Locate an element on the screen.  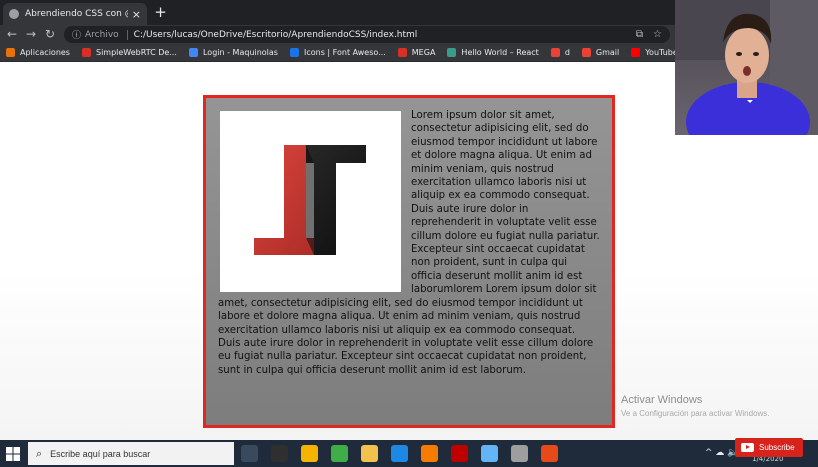
bookmark-item: MEGA is located at coordinates (416, 52).